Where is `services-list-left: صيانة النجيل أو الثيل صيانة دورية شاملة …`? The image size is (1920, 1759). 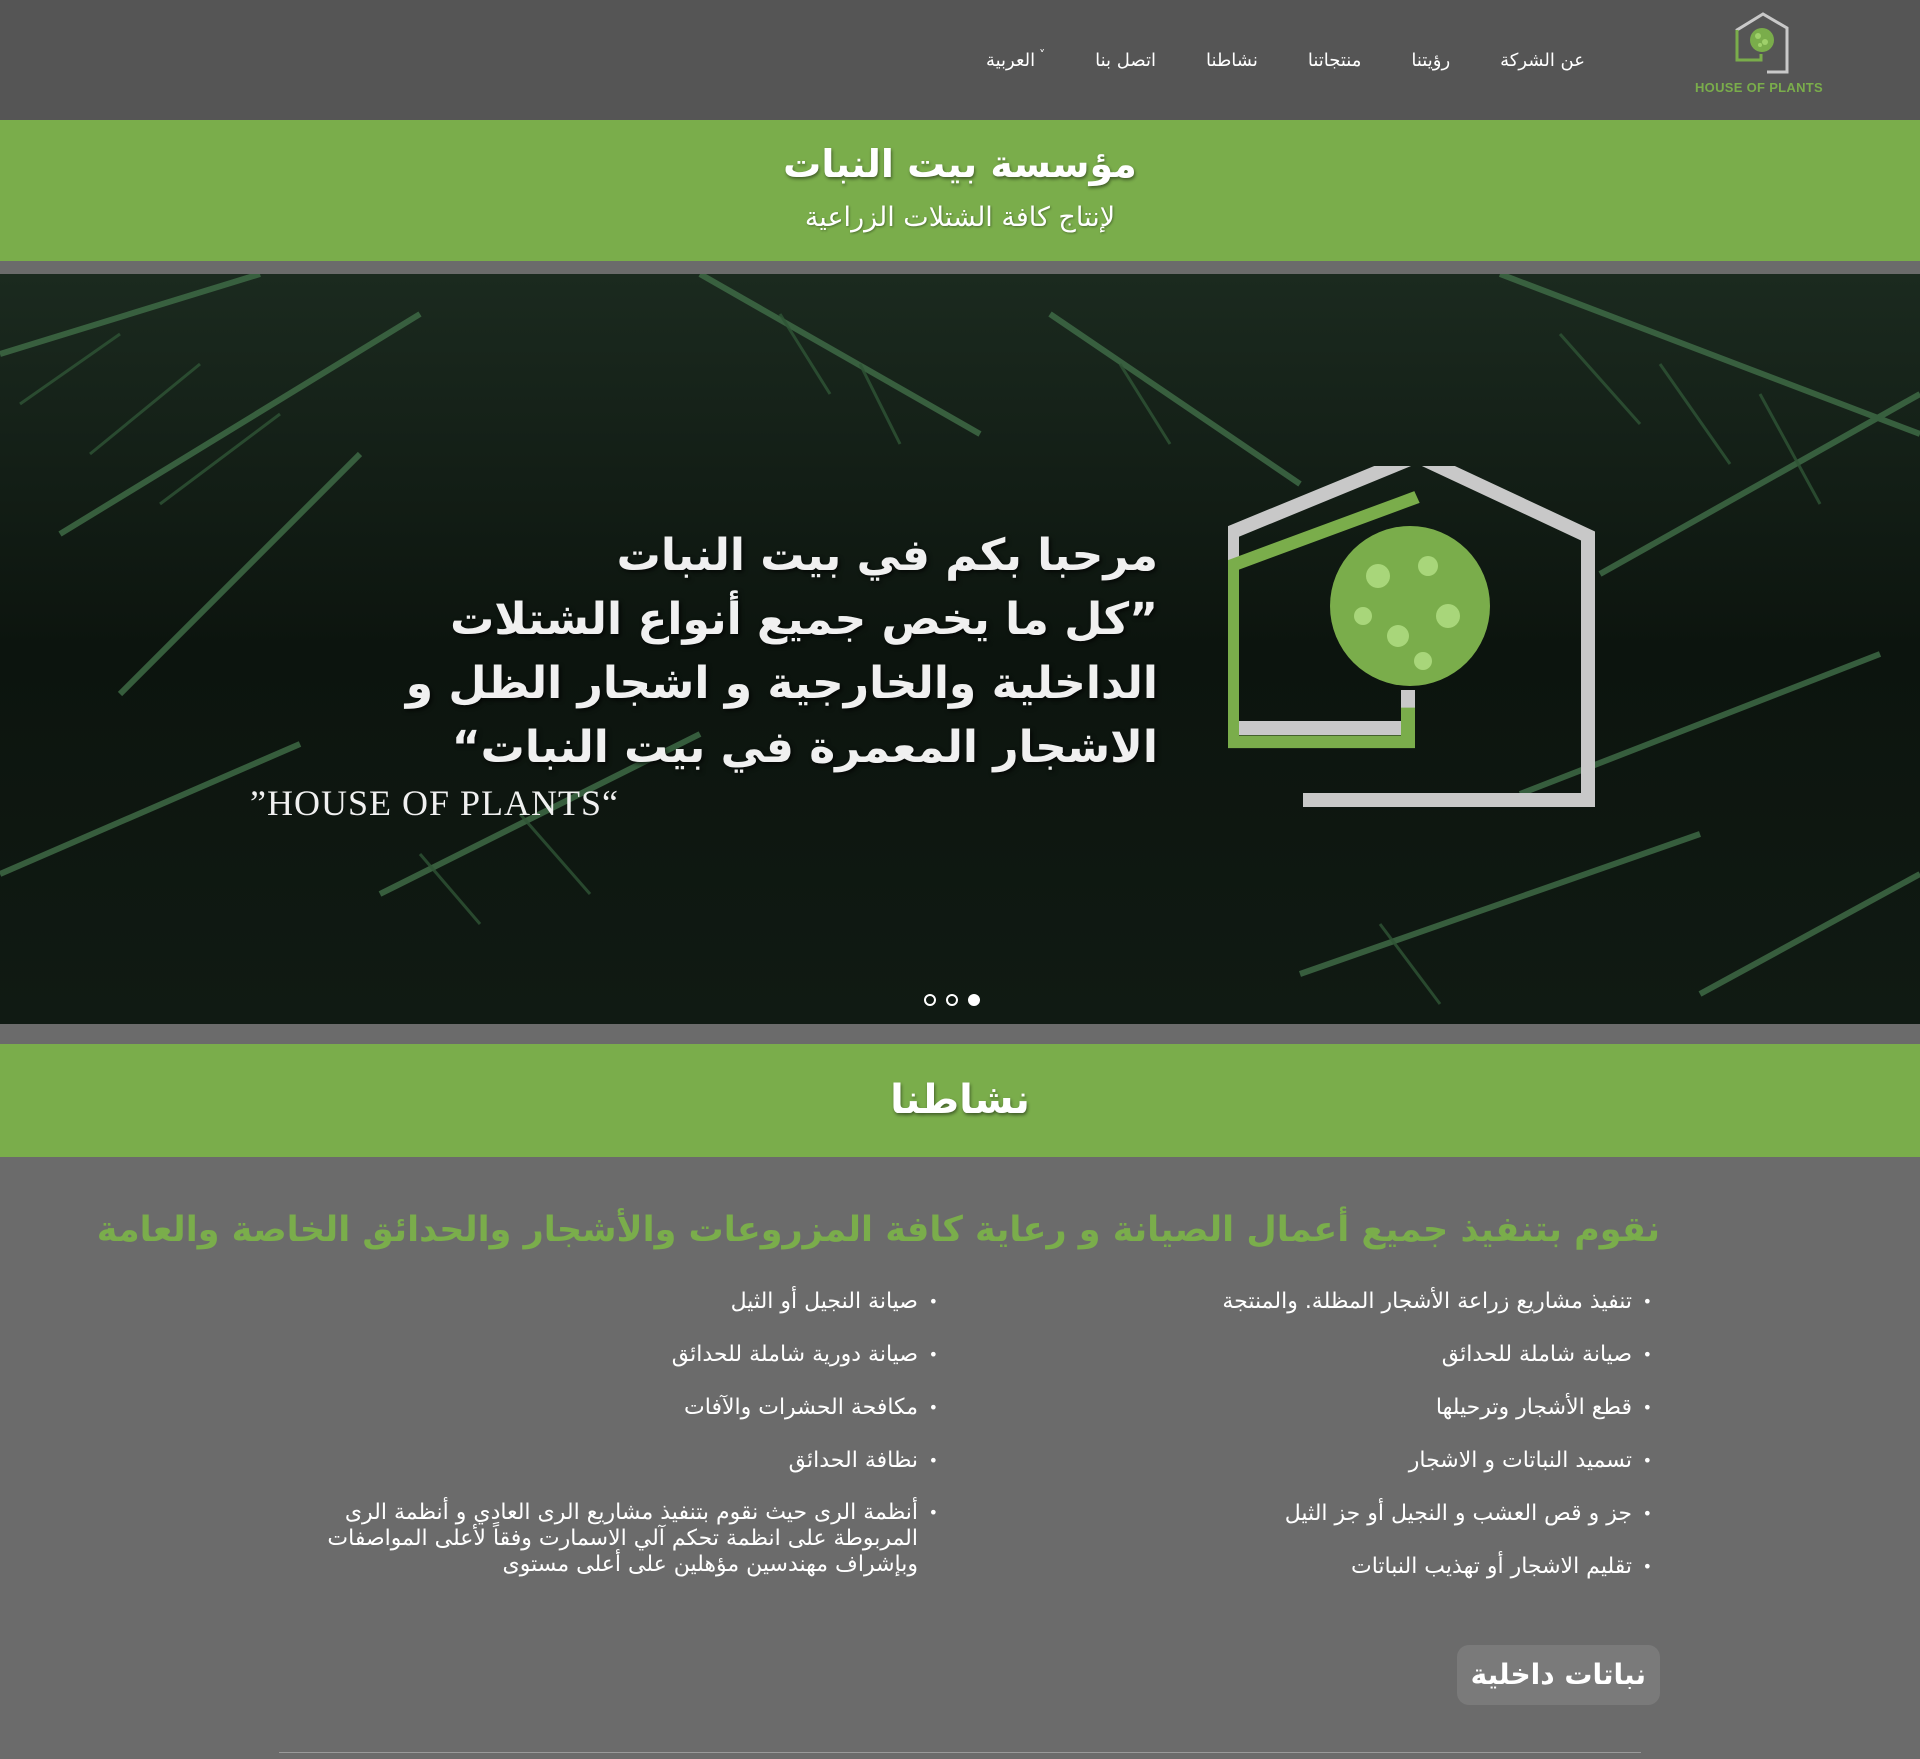
services-list-left: صيانة النجيل أو الثيل صيانة دورية شاملة … is located at coordinates (598, 1445).